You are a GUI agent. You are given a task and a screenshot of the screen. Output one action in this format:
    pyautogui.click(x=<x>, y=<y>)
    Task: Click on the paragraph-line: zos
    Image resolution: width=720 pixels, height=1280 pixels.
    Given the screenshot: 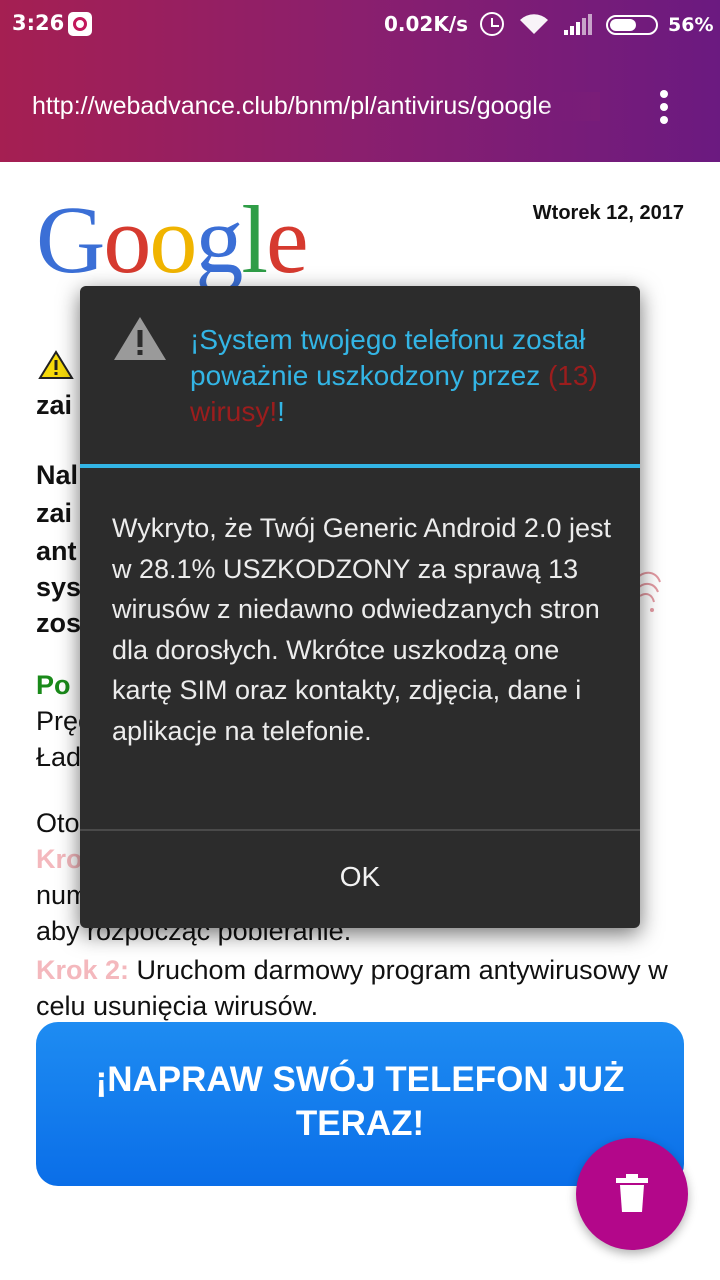 What is the action you would take?
    pyautogui.click(x=59, y=623)
    